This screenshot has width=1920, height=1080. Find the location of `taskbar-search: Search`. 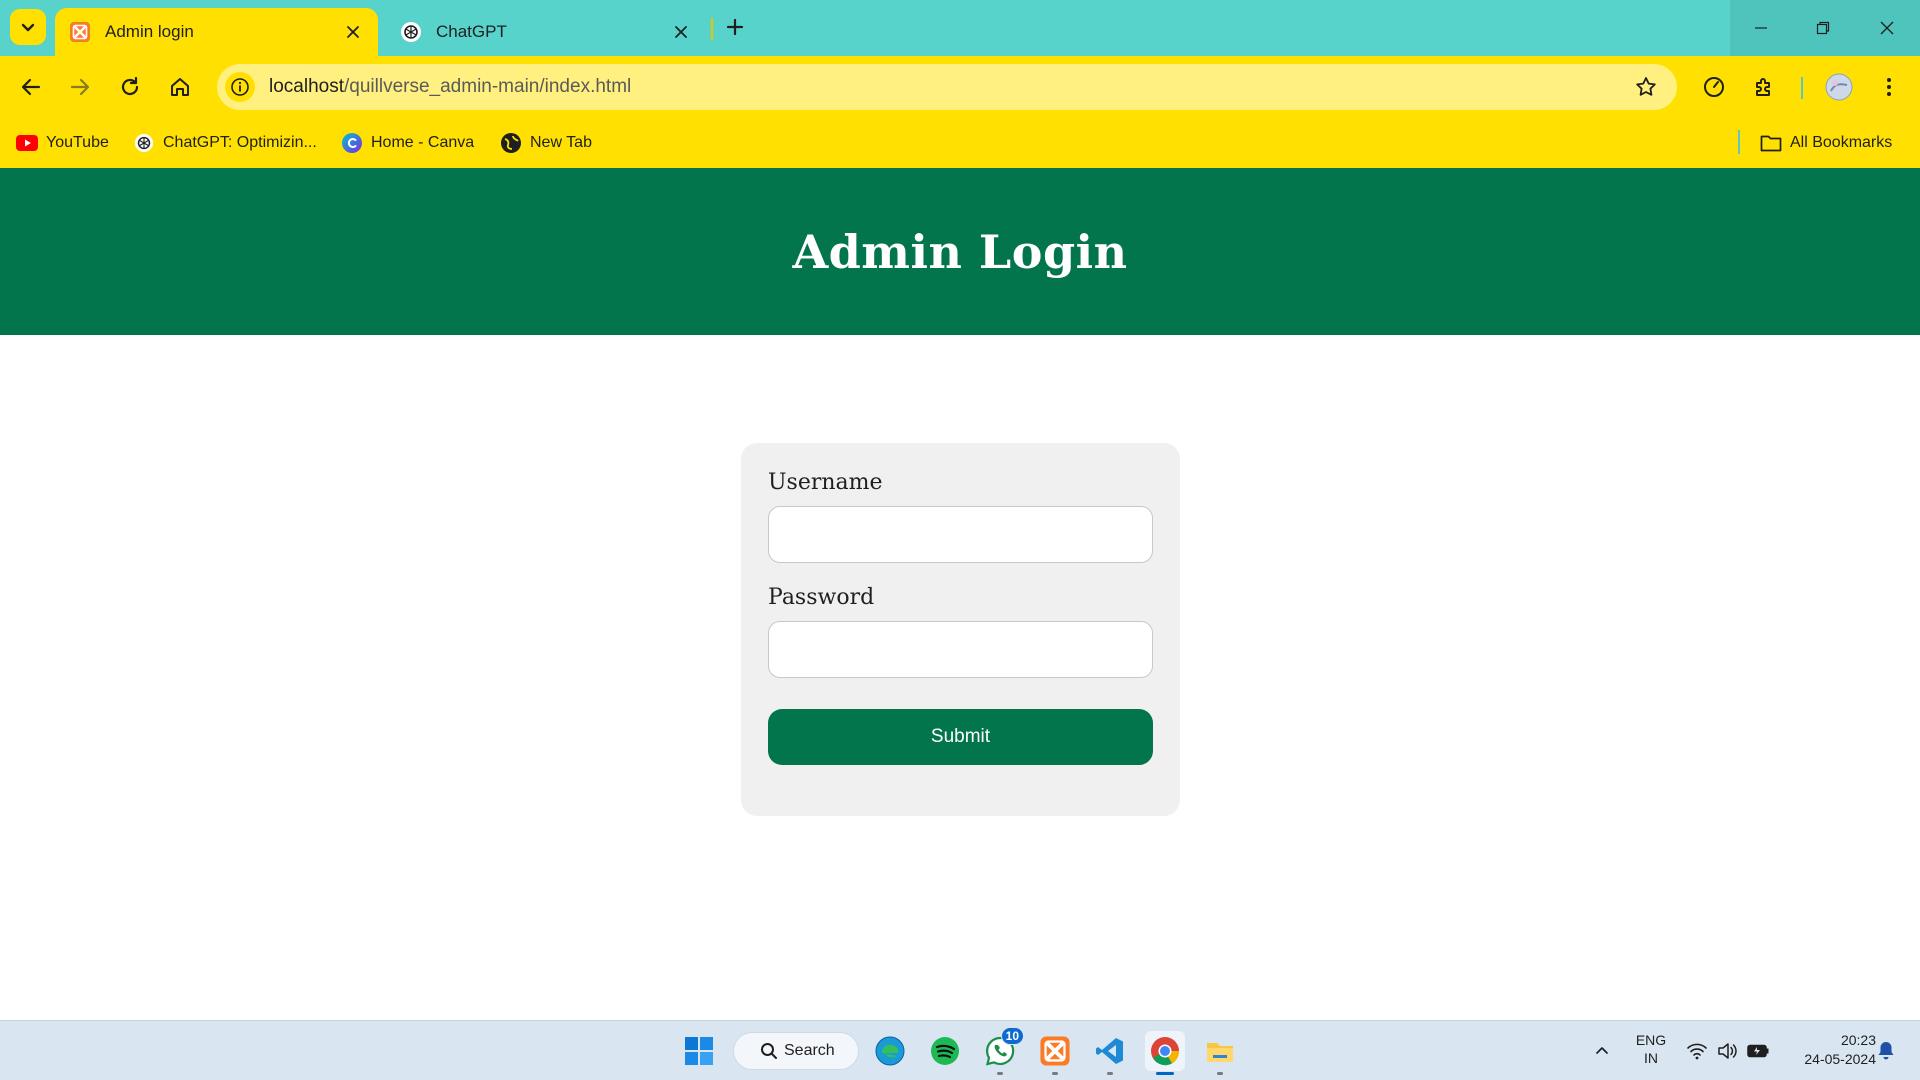

taskbar-search: Search is located at coordinates (796, 1051).